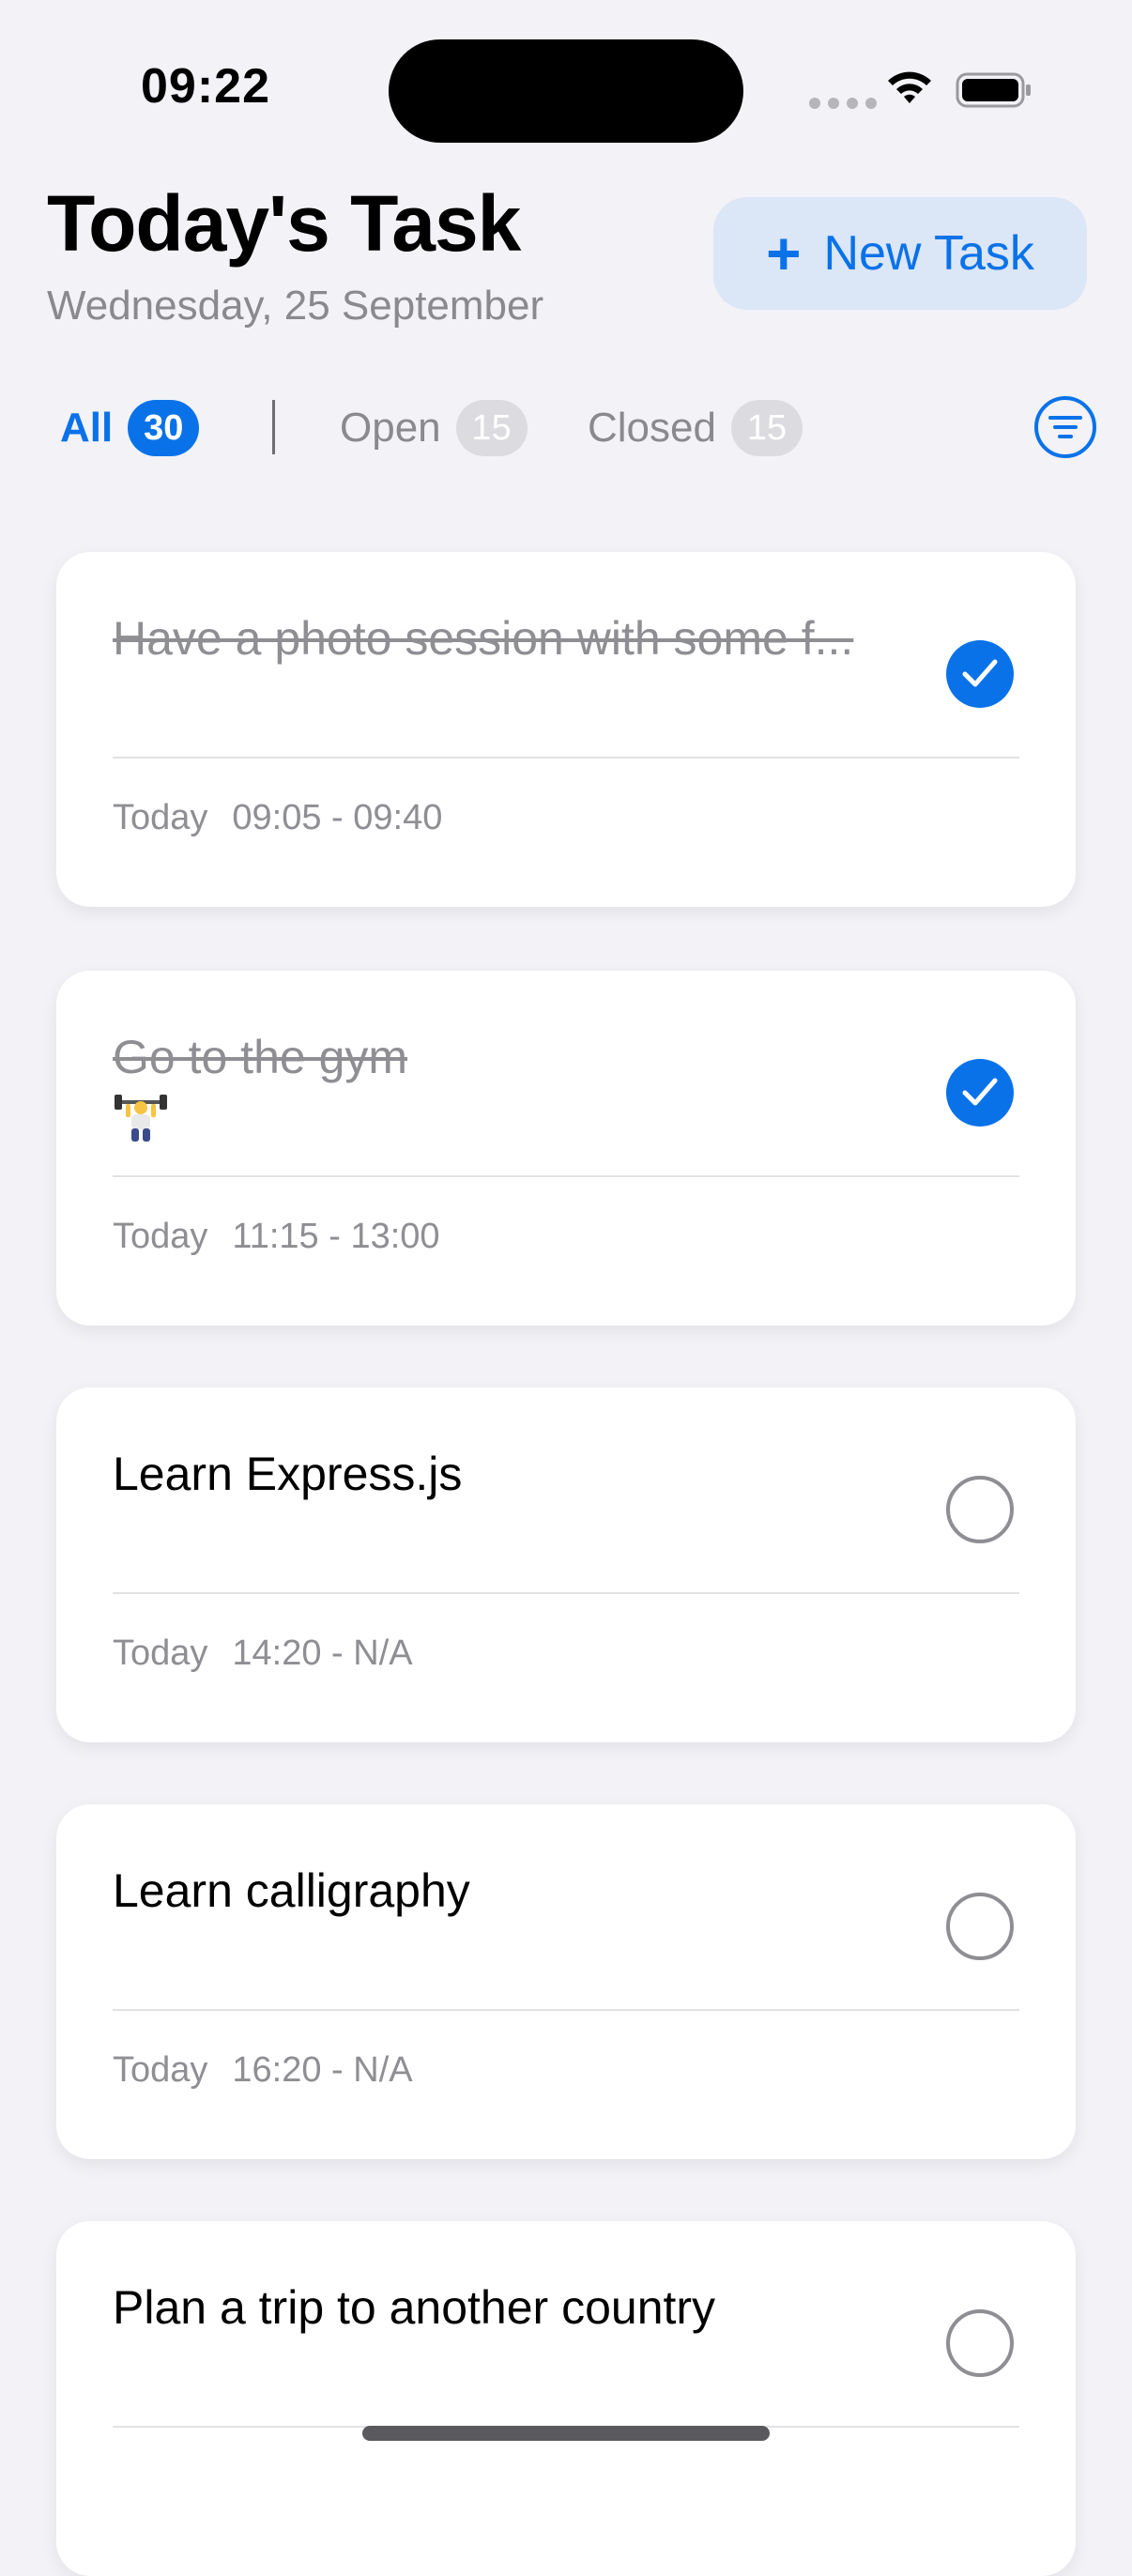 Image resolution: width=1132 pixels, height=2576 pixels. Describe the element at coordinates (566, 2399) in the screenshot. I see `task-card: Plan a trip to another country` at that location.